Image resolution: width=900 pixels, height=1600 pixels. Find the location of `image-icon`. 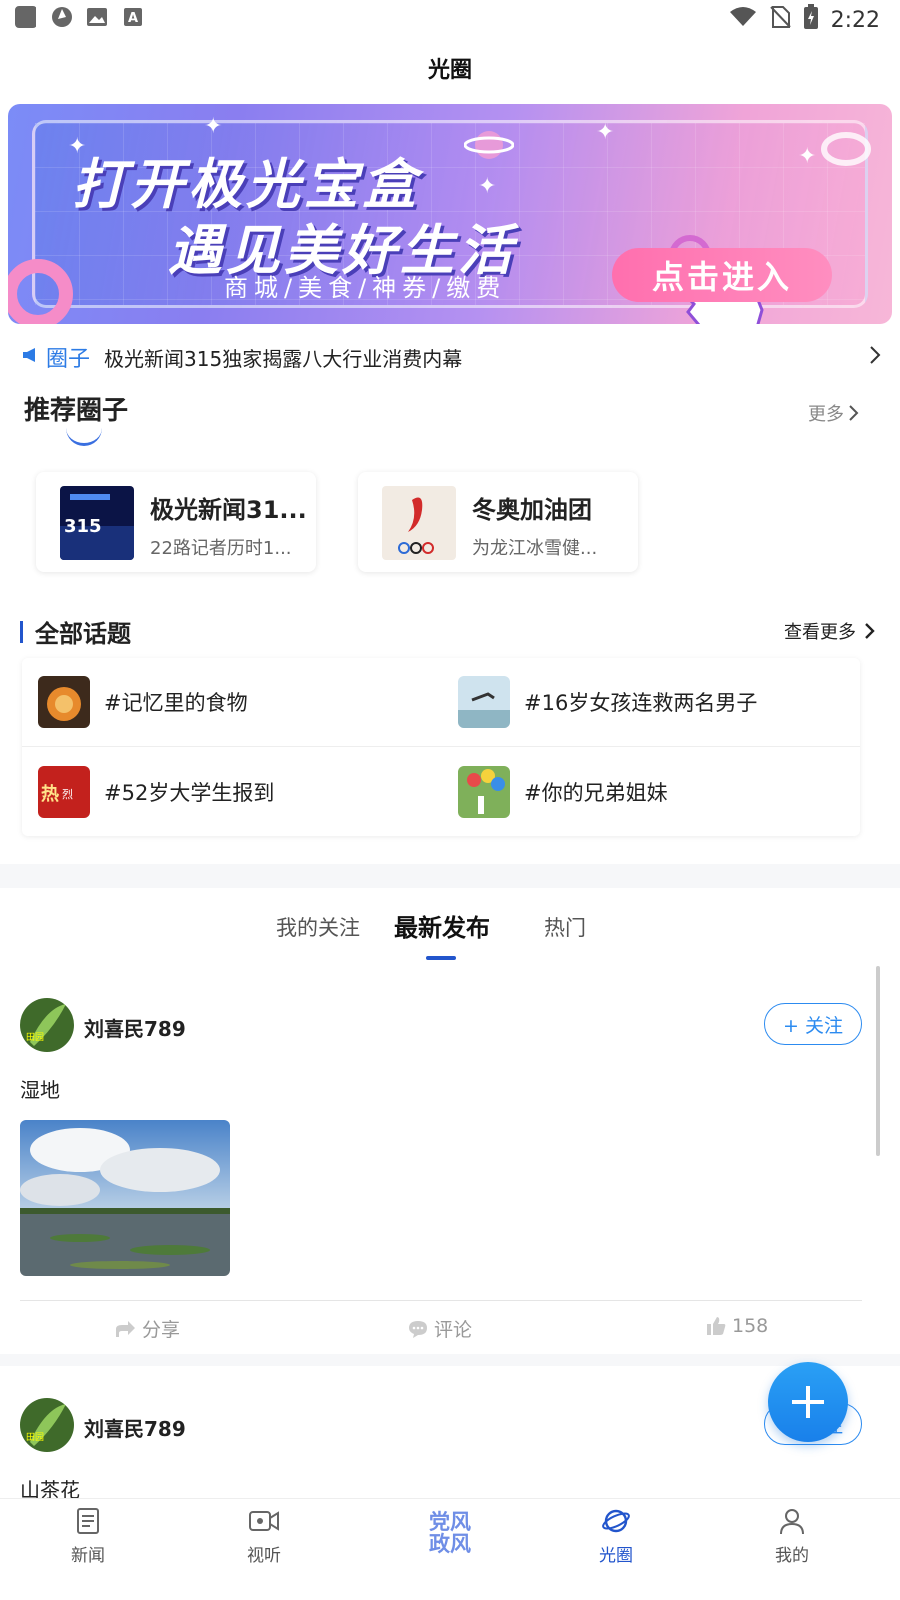

image-icon is located at coordinates (97, 17).